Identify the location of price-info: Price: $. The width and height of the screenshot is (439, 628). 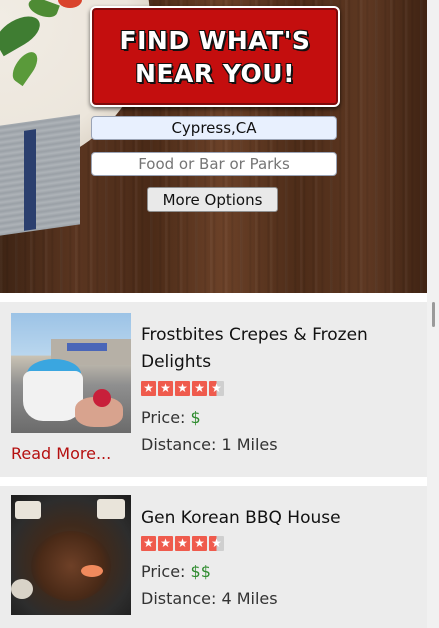
(171, 417).